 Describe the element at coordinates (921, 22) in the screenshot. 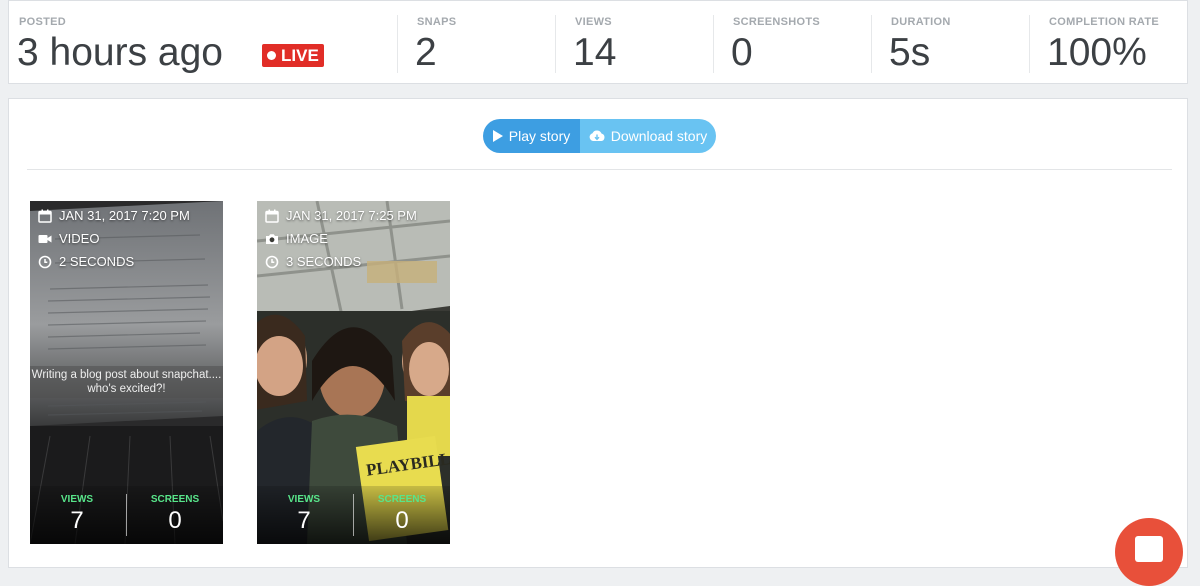

I see `stat-label: DURATION` at that location.